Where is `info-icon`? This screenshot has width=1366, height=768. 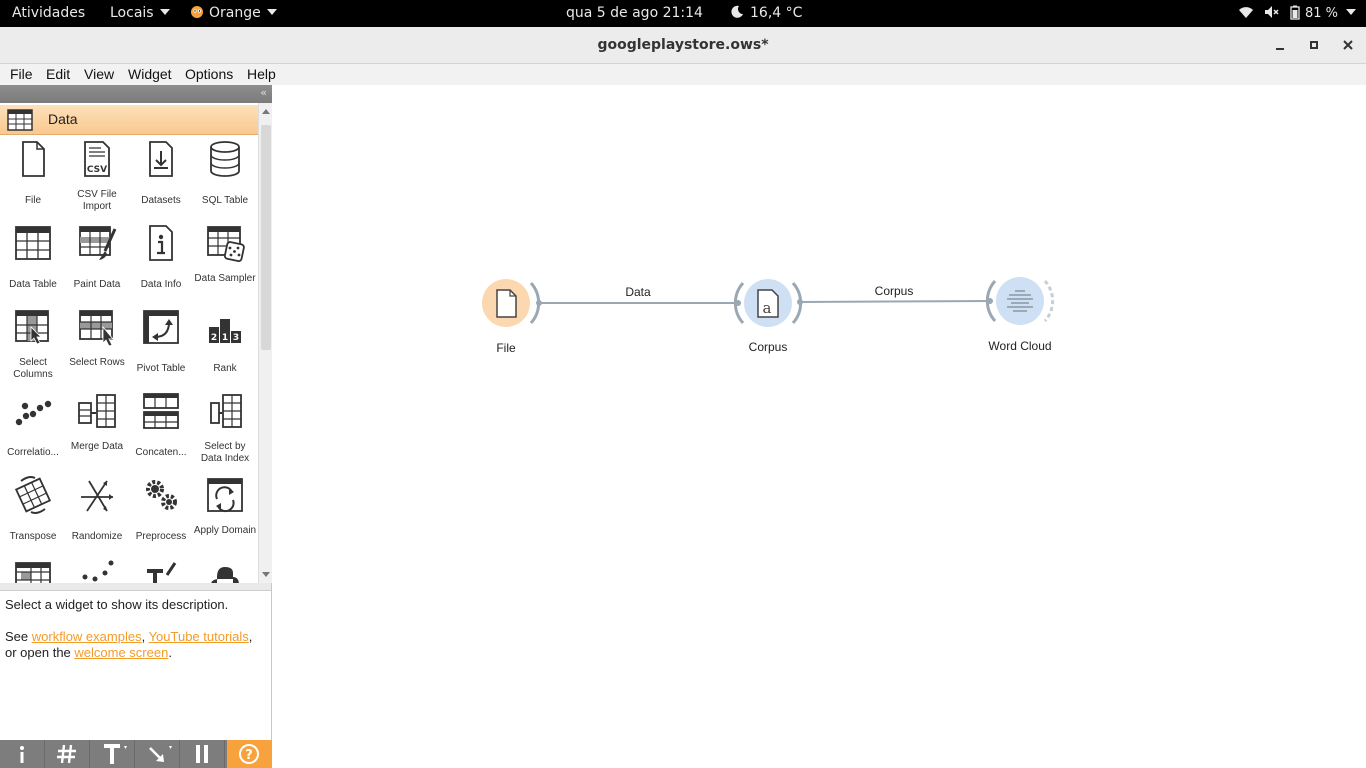
info-icon is located at coordinates (161, 243).